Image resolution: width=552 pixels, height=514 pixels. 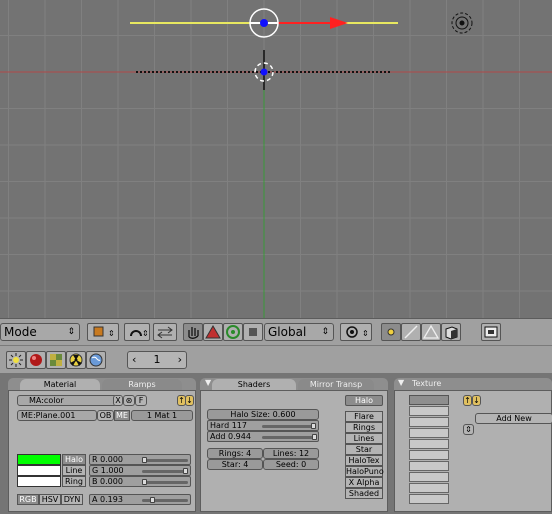 What do you see at coordinates (28, 499) in the screenshot?
I see `rgb-mode-button: RGB` at bounding box center [28, 499].